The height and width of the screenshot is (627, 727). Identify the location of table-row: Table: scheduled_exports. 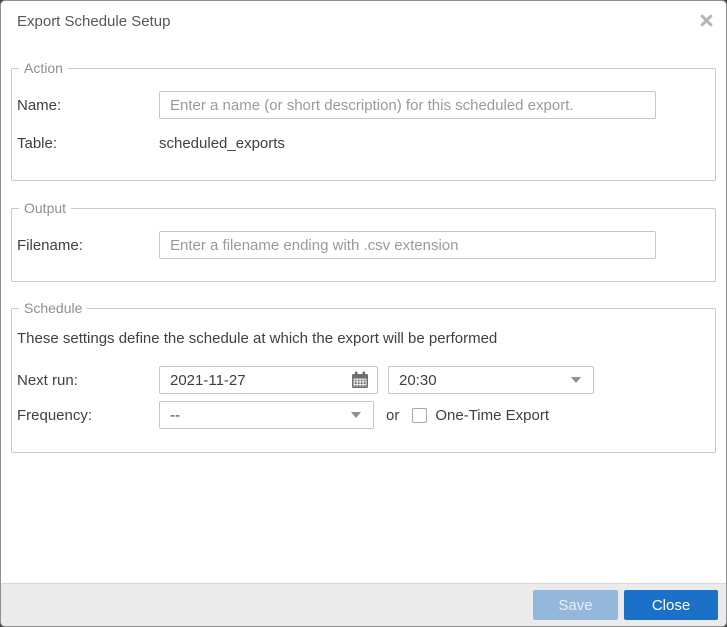
(359, 143).